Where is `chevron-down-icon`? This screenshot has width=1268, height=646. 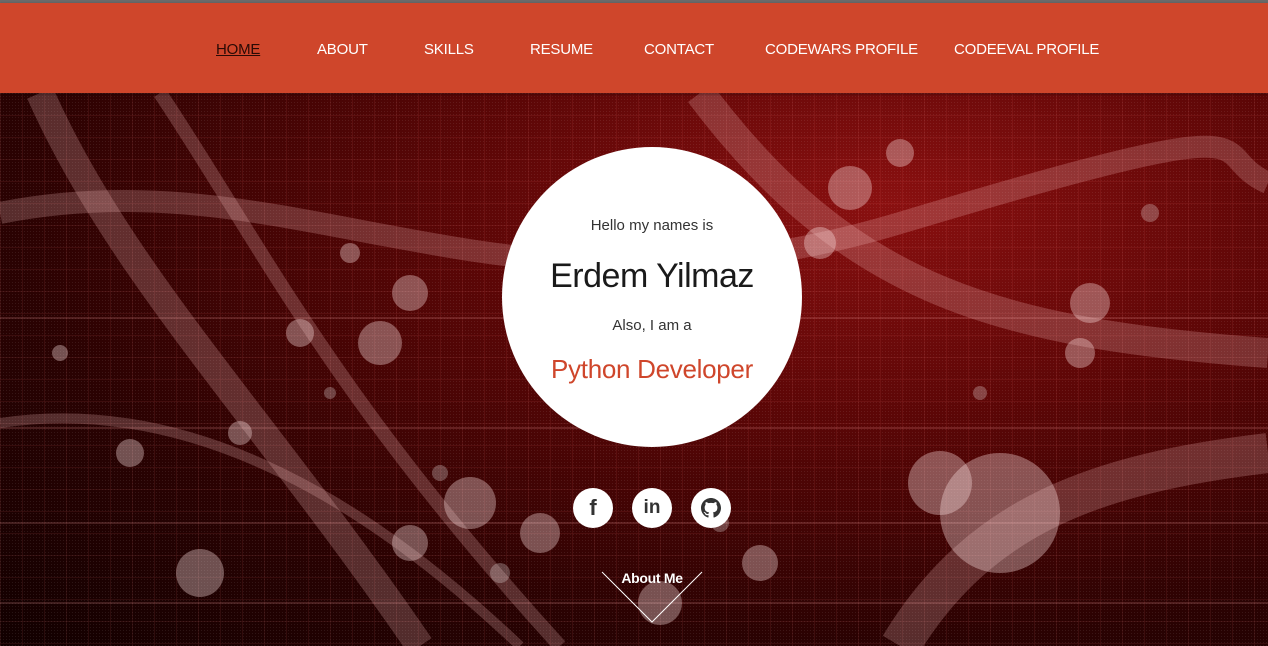
chevron-down-icon is located at coordinates (652, 597).